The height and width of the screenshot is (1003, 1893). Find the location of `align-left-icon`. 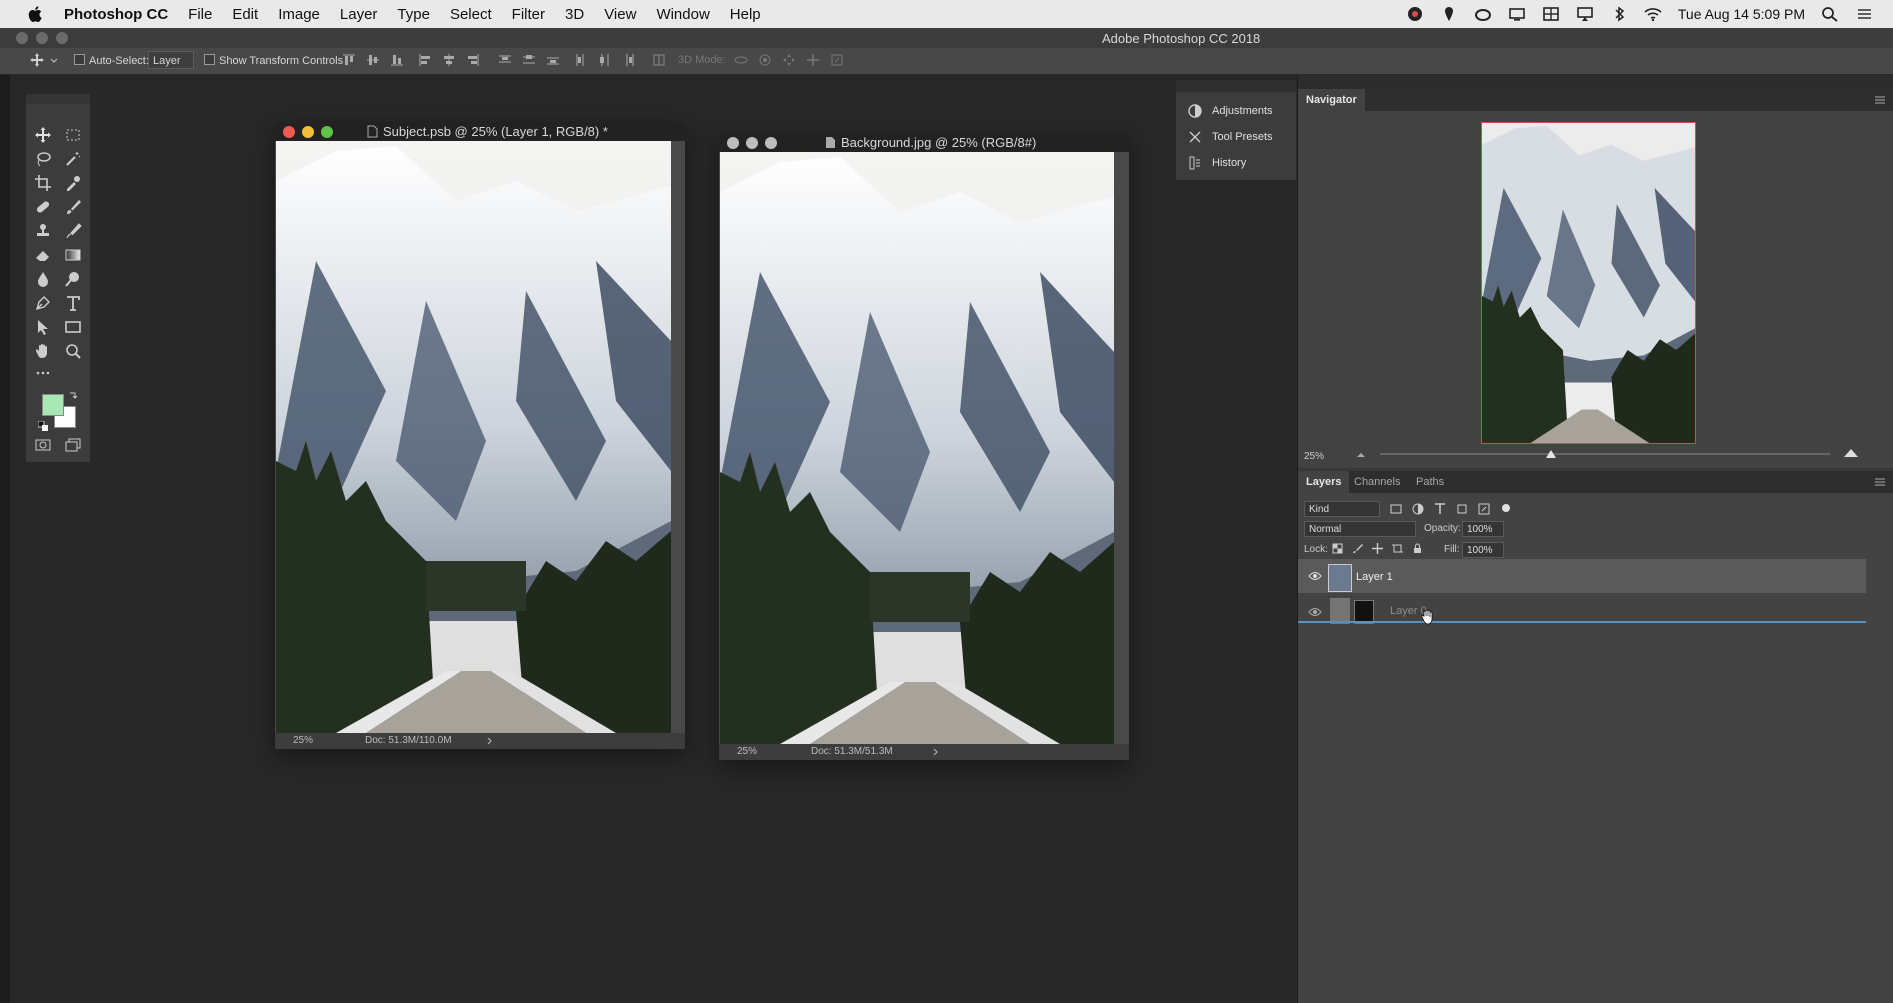

align-left-icon is located at coordinates (425, 60).